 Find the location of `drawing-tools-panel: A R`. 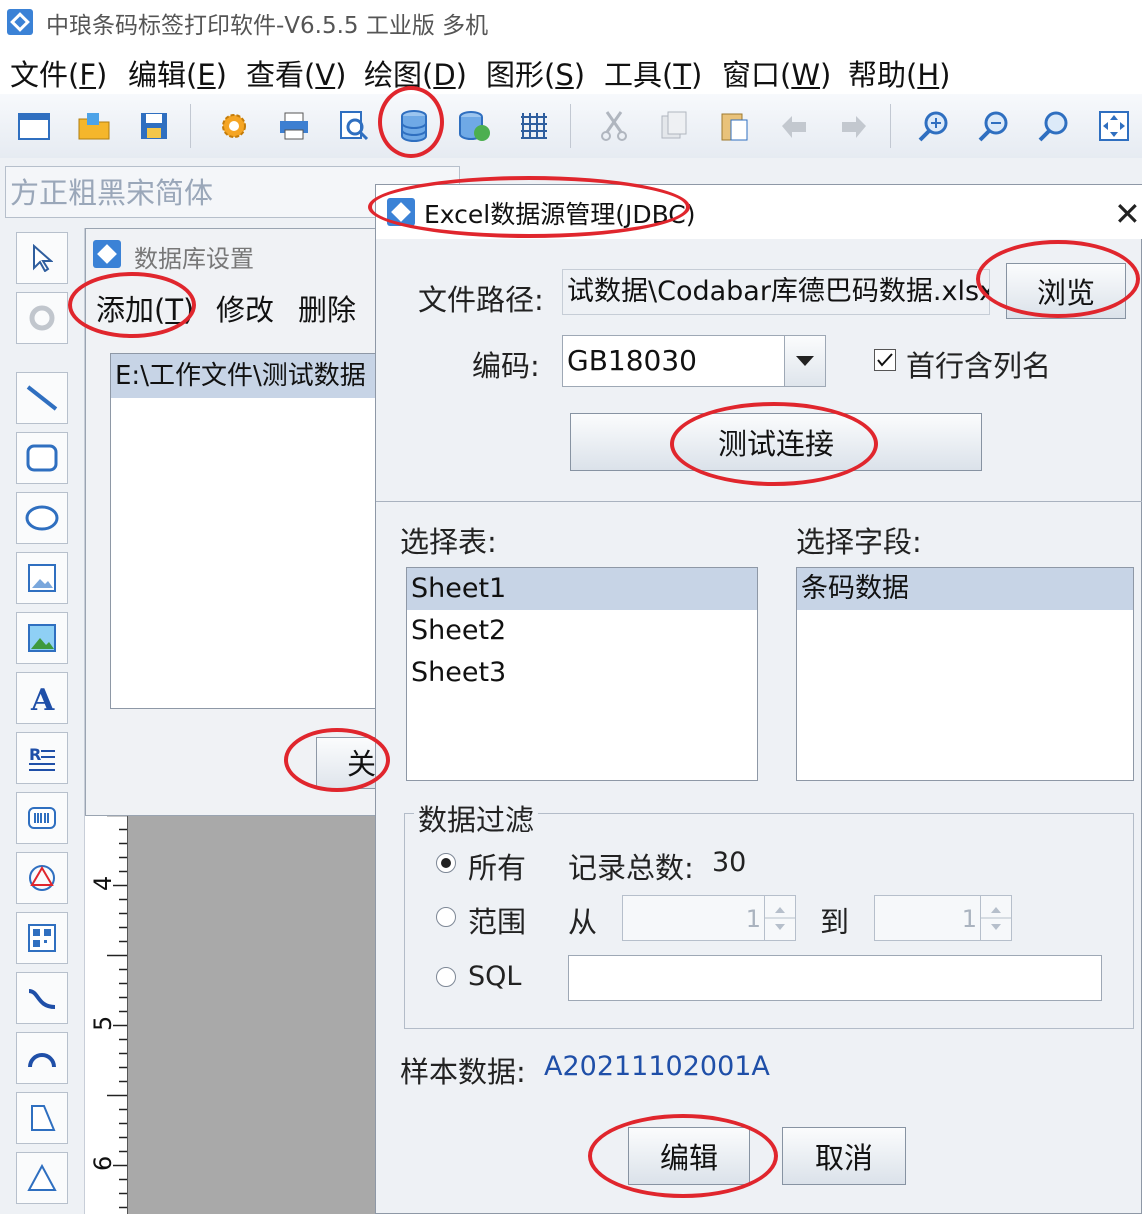

drawing-tools-panel: A R is located at coordinates (42, 721).